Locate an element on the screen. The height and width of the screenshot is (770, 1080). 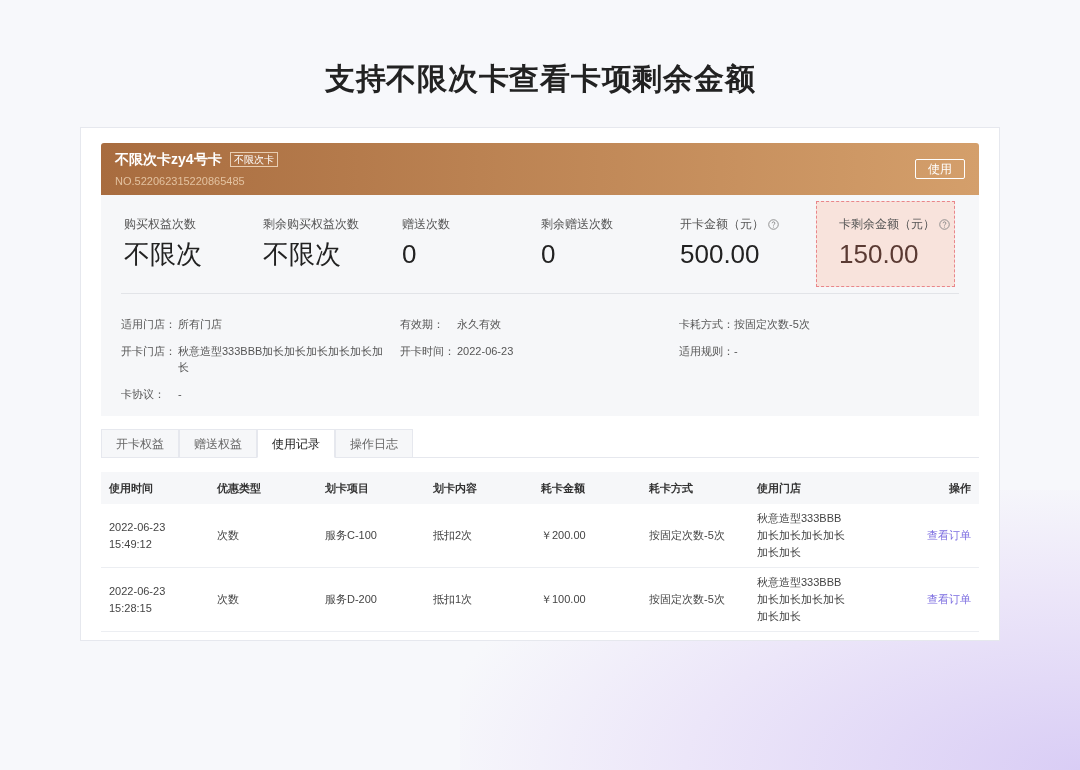
detail-label: 开卡时间： is located at coordinates (428, 351).